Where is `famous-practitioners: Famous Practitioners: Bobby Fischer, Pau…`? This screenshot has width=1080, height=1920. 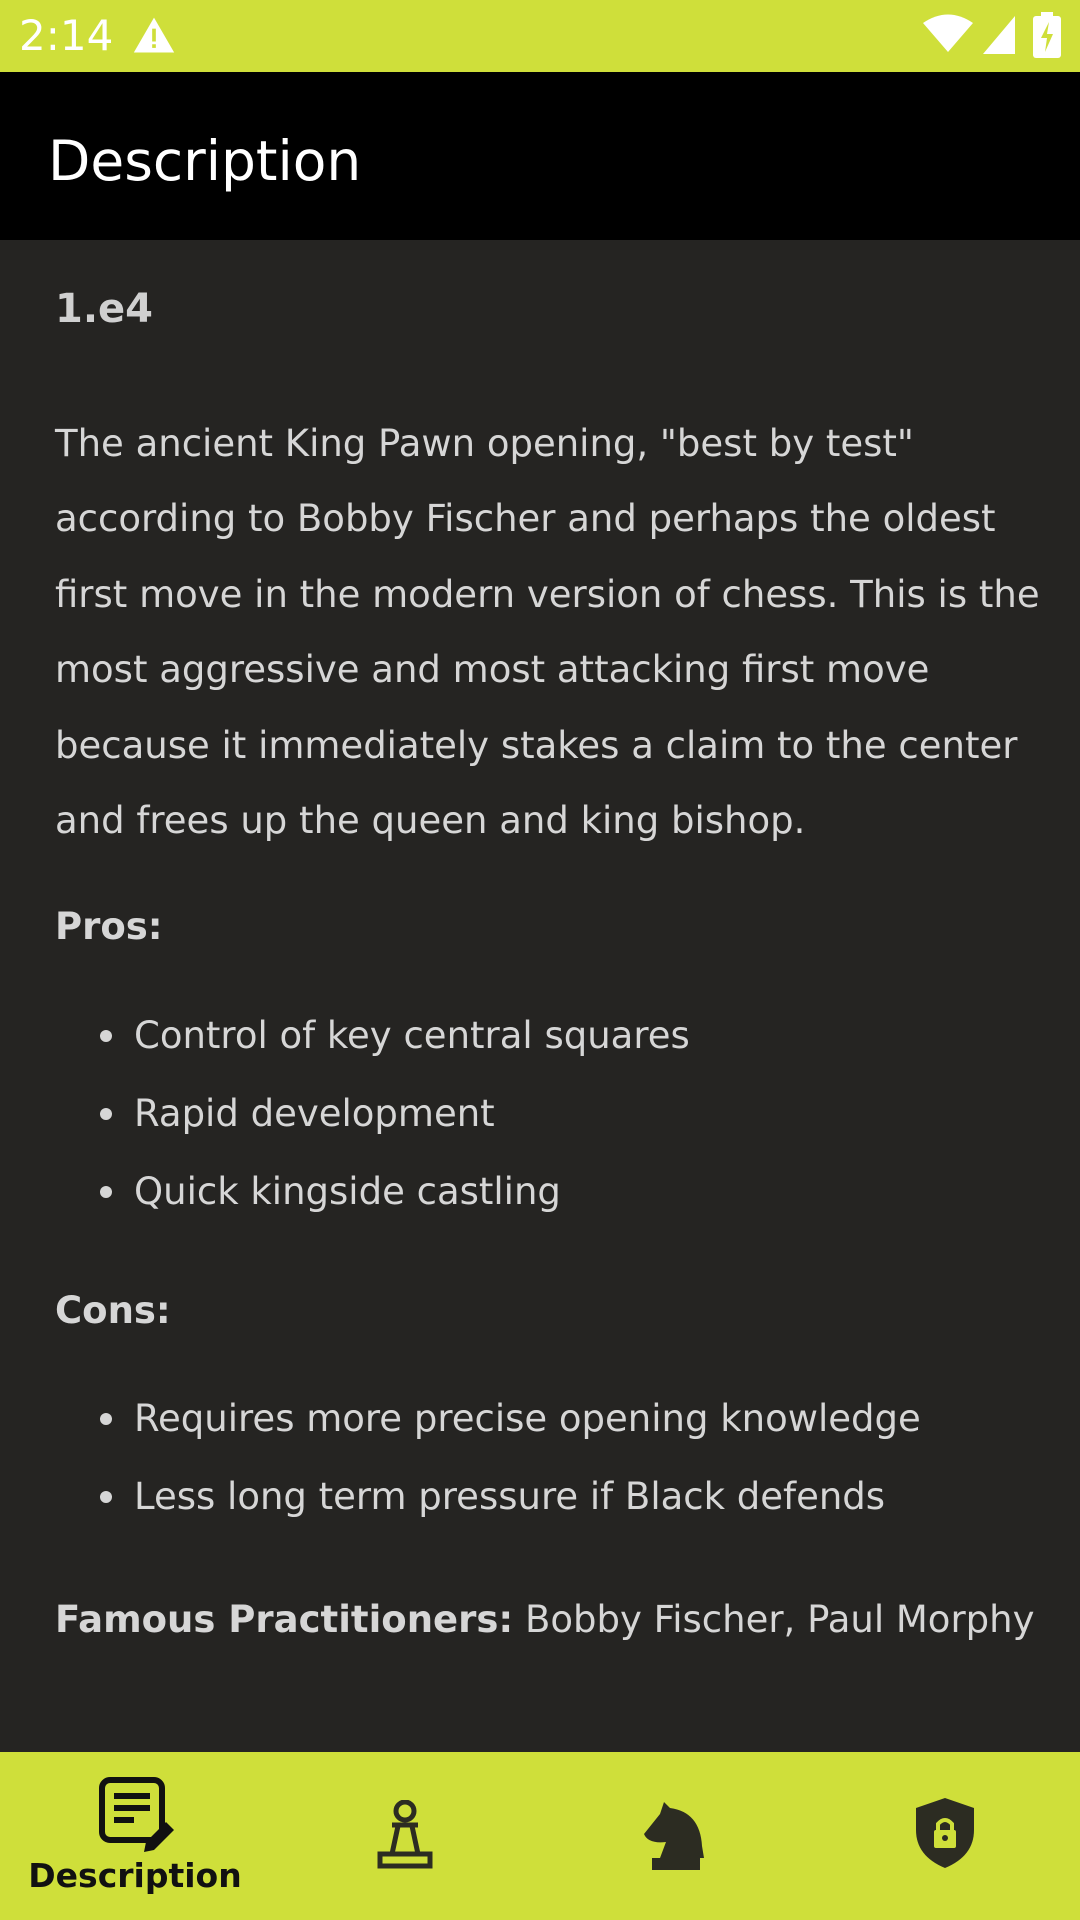 famous-practitioners: Famous Practitioners: Bobby Fischer, Pau… is located at coordinates (545, 1620).